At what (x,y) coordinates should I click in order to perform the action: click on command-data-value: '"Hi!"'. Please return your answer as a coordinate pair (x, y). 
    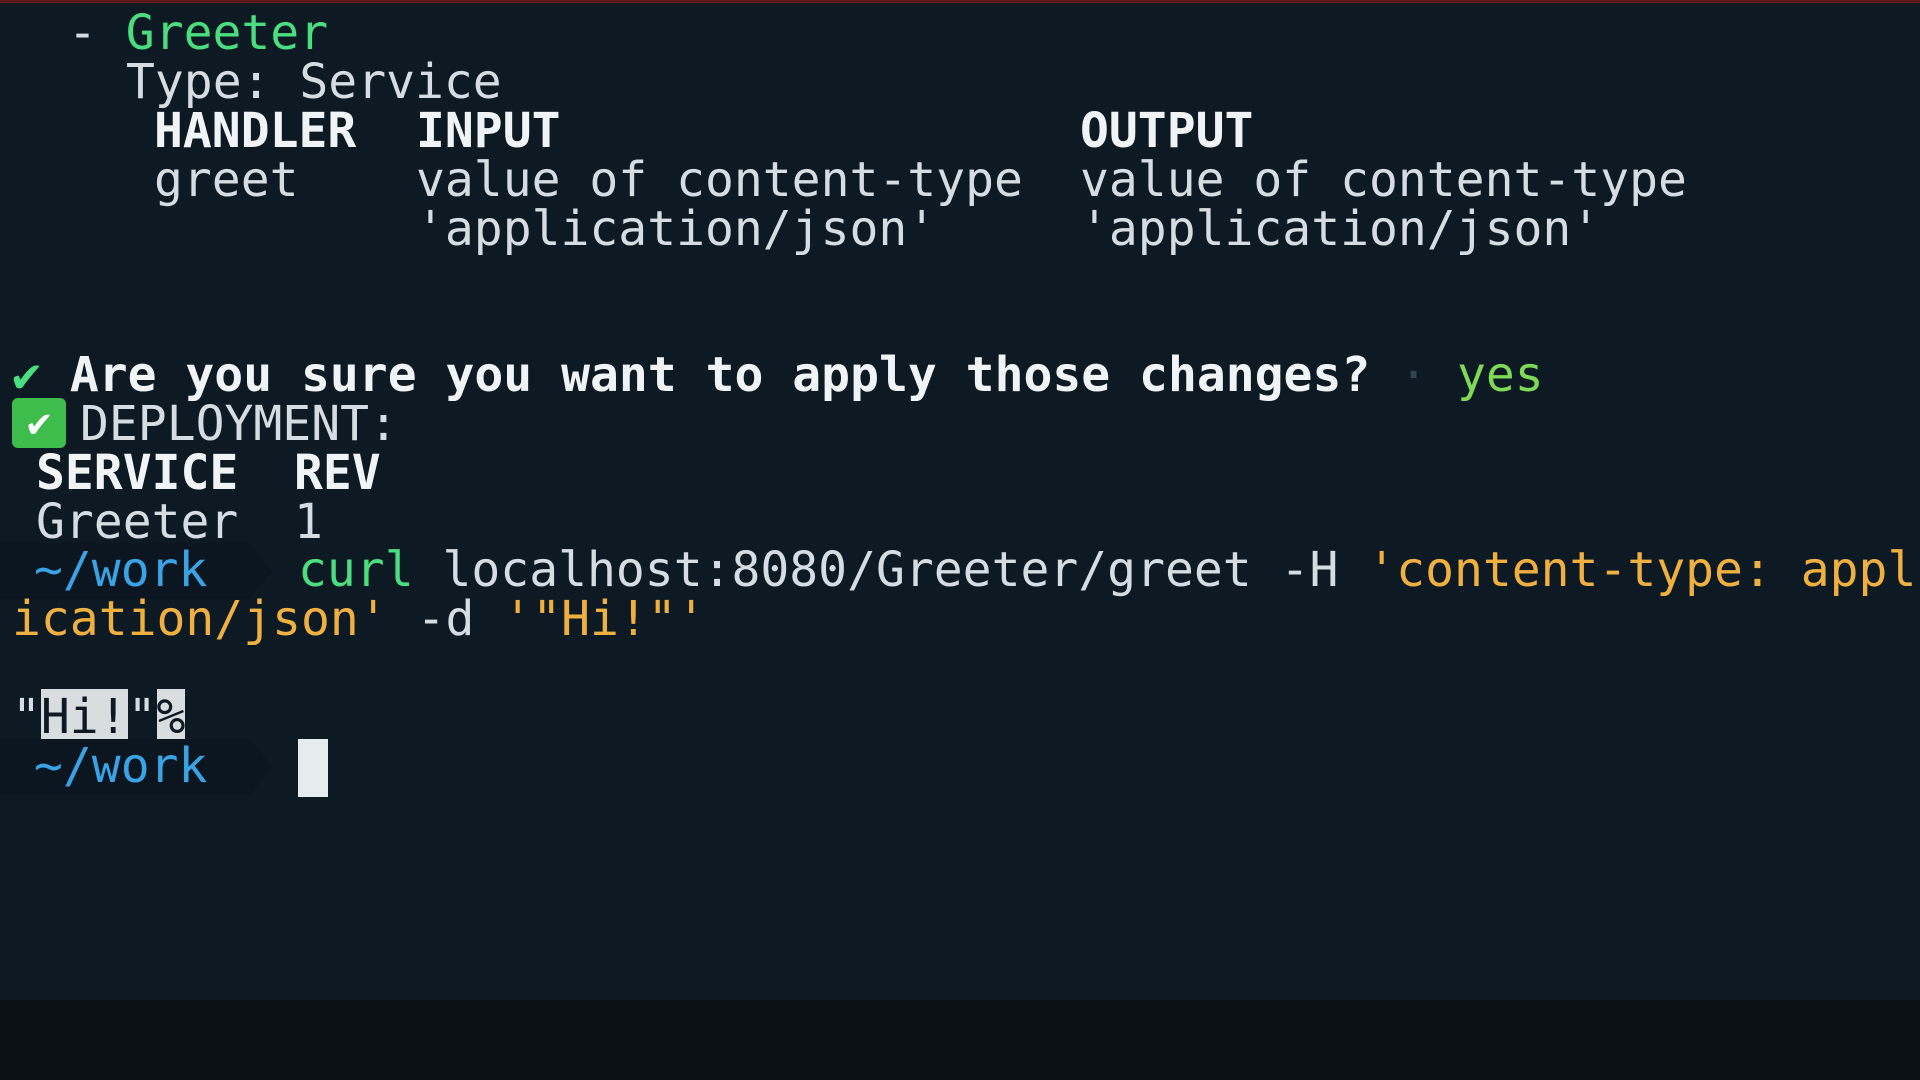
    Looking at the image, I should click on (604, 619).